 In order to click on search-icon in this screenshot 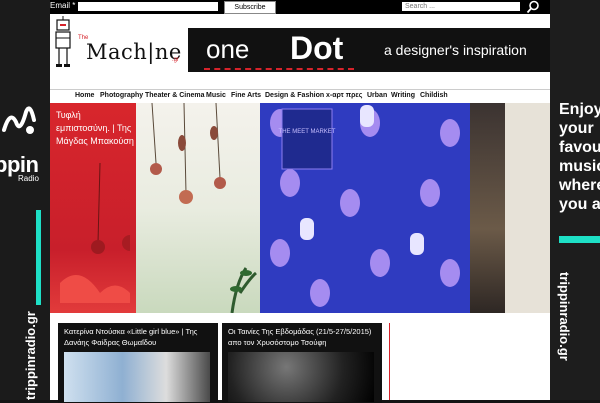, I will do `click(533, 7)`.